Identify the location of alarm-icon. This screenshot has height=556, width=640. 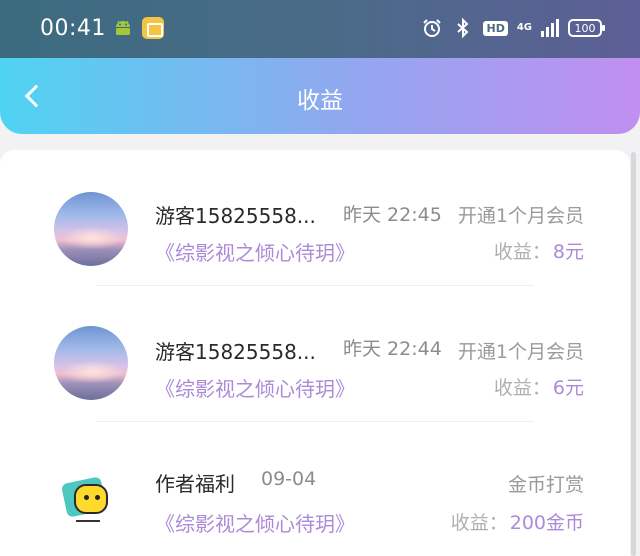
(432, 28).